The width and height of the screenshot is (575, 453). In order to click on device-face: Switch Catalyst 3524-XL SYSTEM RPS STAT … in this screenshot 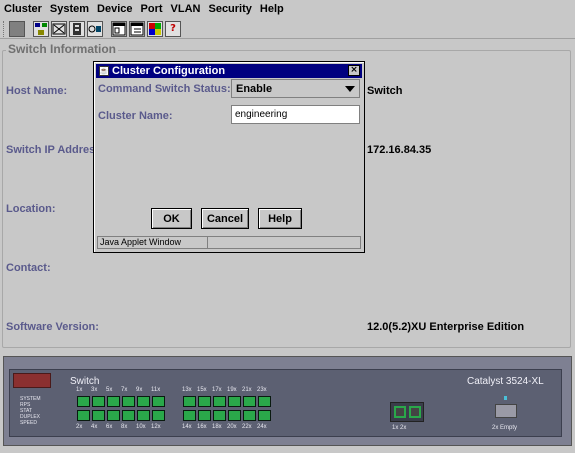, I will do `click(285, 403)`.